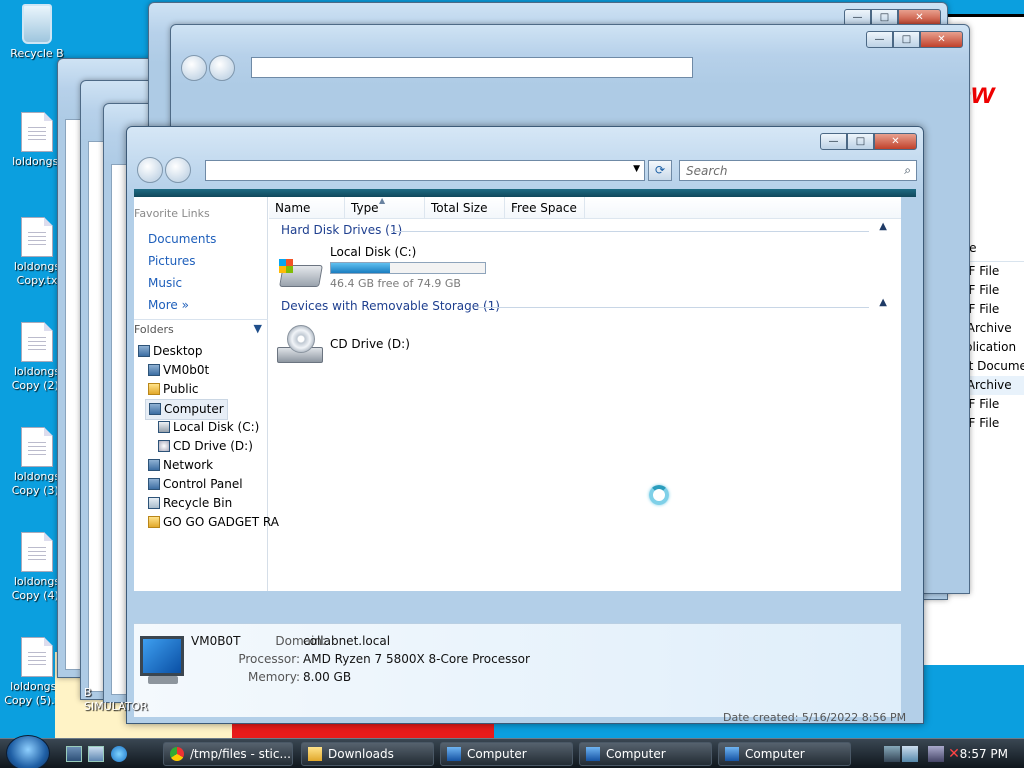  Describe the element at coordinates (545, 208) in the screenshot. I see `column-header-free-space: Free Space` at that location.